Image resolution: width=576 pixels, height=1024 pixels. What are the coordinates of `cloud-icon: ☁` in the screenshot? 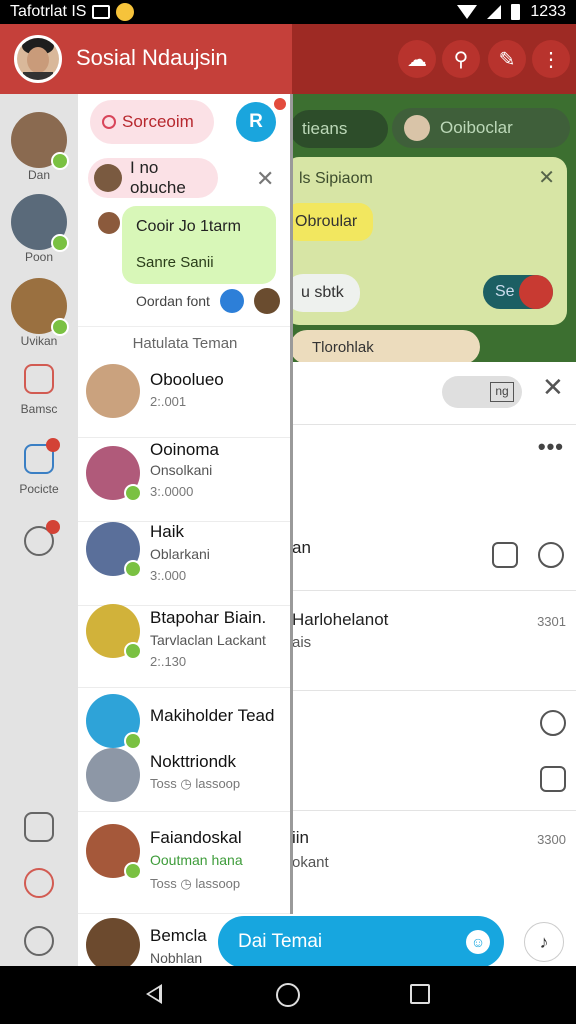 It's located at (417, 59).